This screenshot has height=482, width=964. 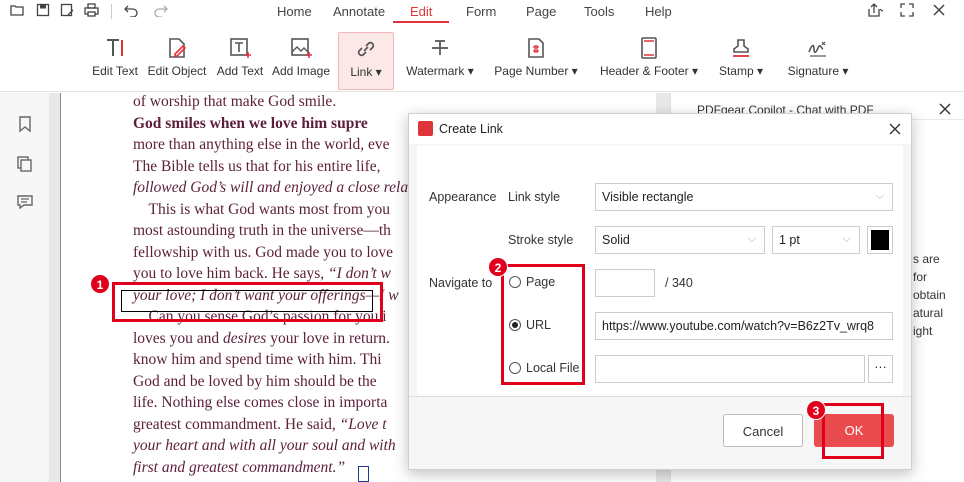 What do you see at coordinates (131, 11) in the screenshot?
I see `undo-icon` at bounding box center [131, 11].